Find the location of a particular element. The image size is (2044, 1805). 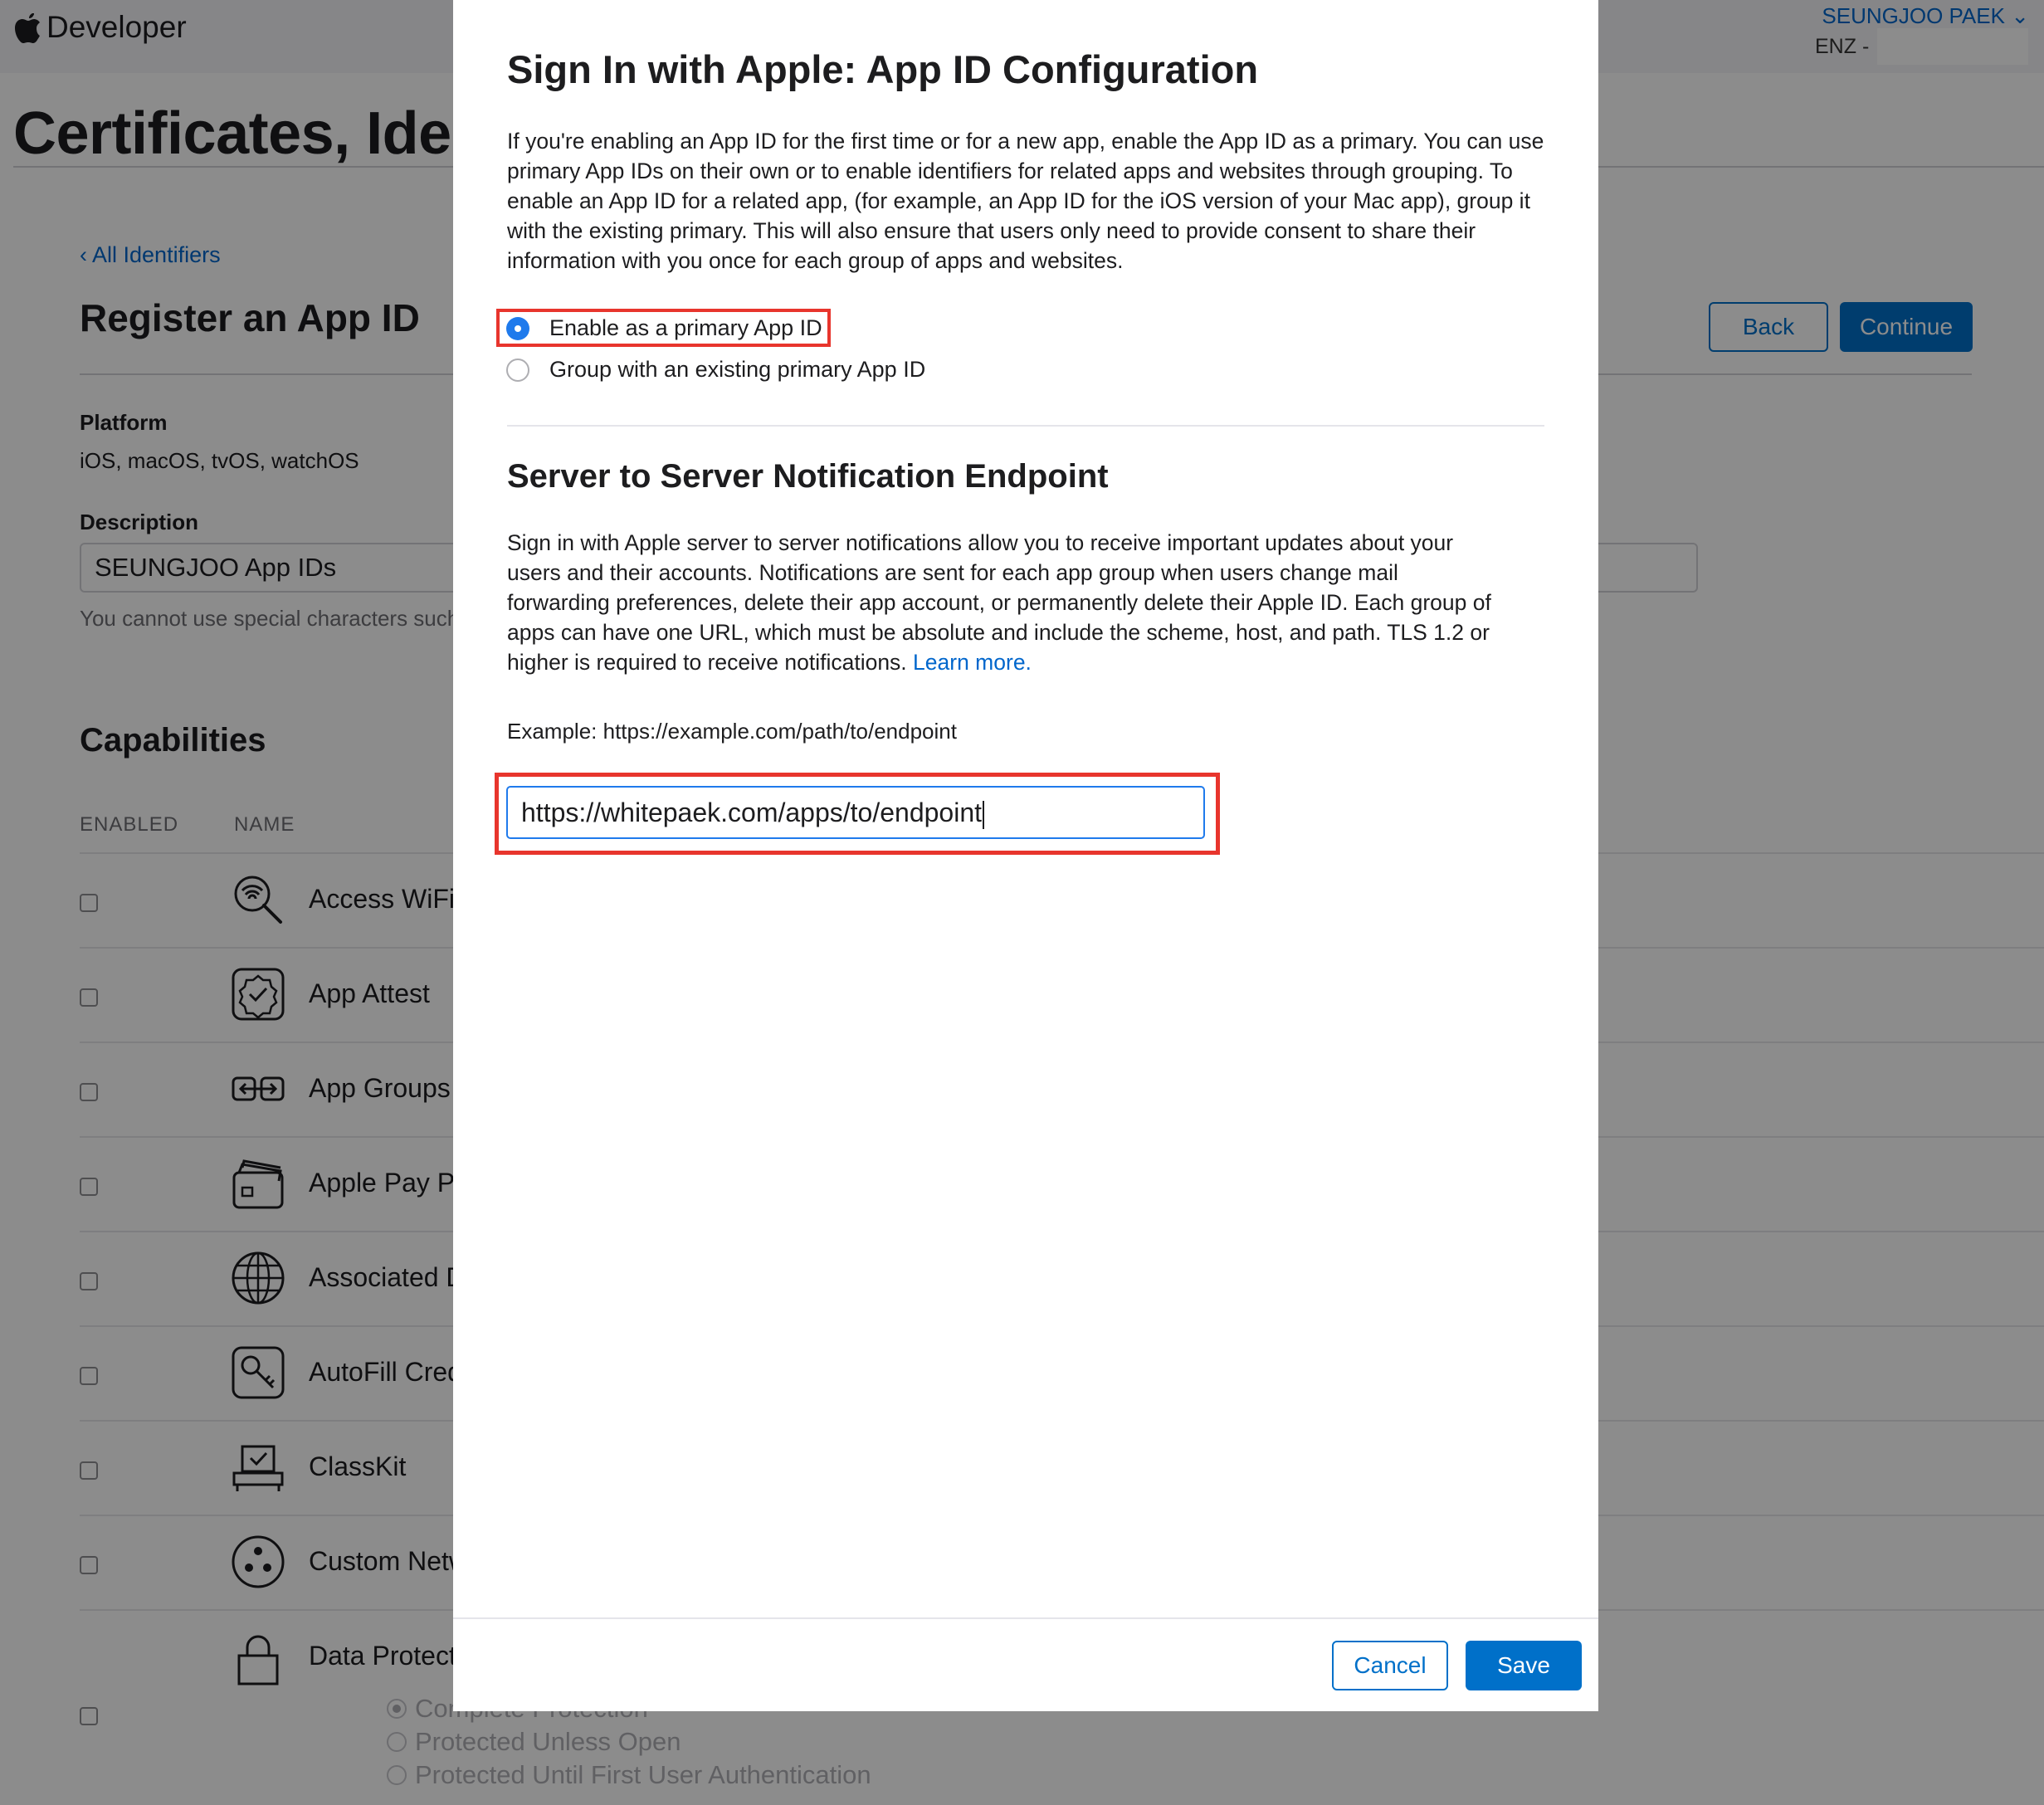

endpoint-url-field: https://whitepaek.com/apps/to/endpoint is located at coordinates (855, 813).